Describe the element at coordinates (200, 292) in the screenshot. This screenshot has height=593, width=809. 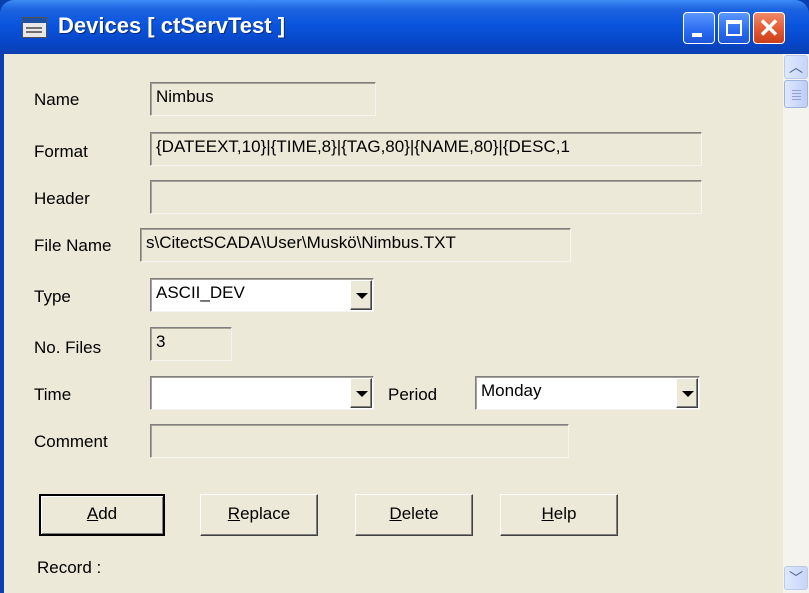
I see `type-select-value: ASCII_DEV` at that location.